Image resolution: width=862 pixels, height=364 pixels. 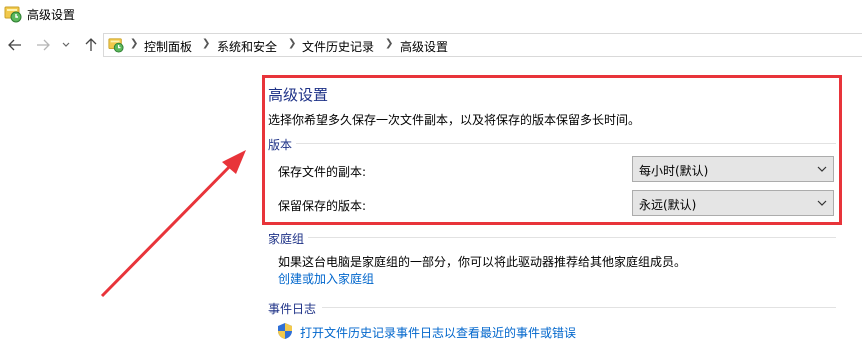 What do you see at coordinates (733, 169) in the screenshot?
I see `save-copies-select: 每小时(默认)` at bounding box center [733, 169].